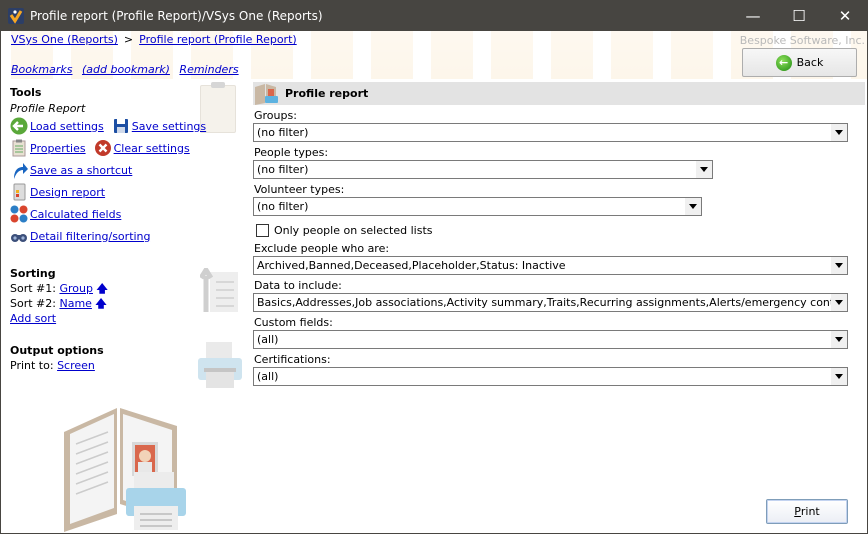 The image size is (868, 535). I want to click on bookmark-links: Bookmarks (add bookmark) Reminders, so click(128, 69).